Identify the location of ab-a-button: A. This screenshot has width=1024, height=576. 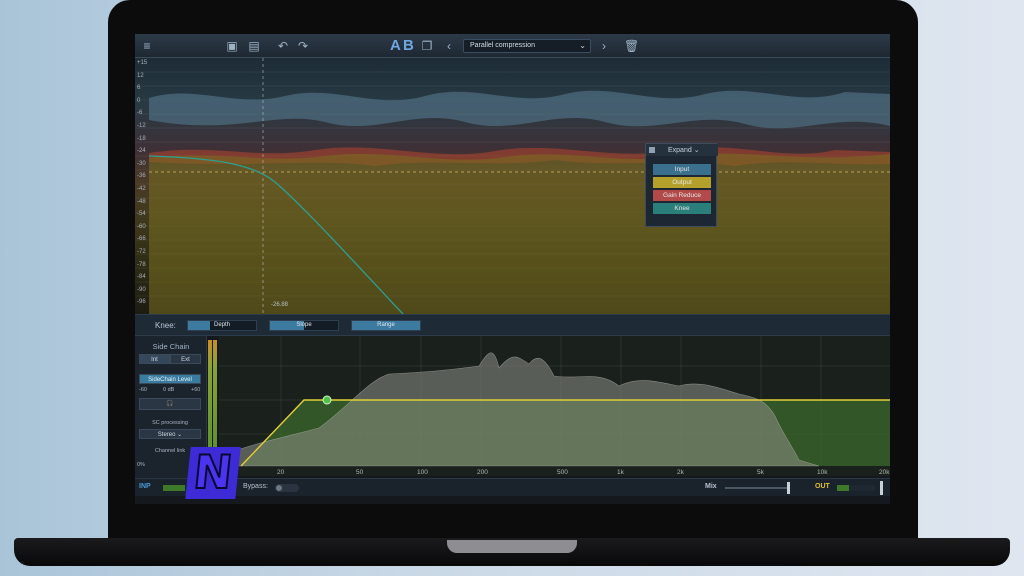
(395, 45).